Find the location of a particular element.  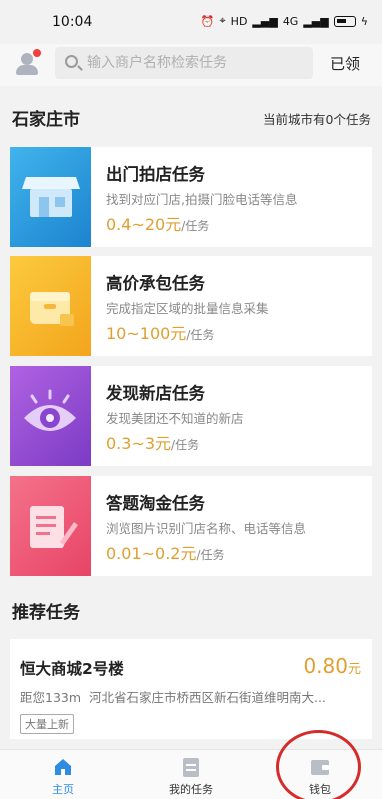

task-card-contract: 高价承包任务 完成指定区域的批量信息采集 10~100元/任务 is located at coordinates (191, 306).